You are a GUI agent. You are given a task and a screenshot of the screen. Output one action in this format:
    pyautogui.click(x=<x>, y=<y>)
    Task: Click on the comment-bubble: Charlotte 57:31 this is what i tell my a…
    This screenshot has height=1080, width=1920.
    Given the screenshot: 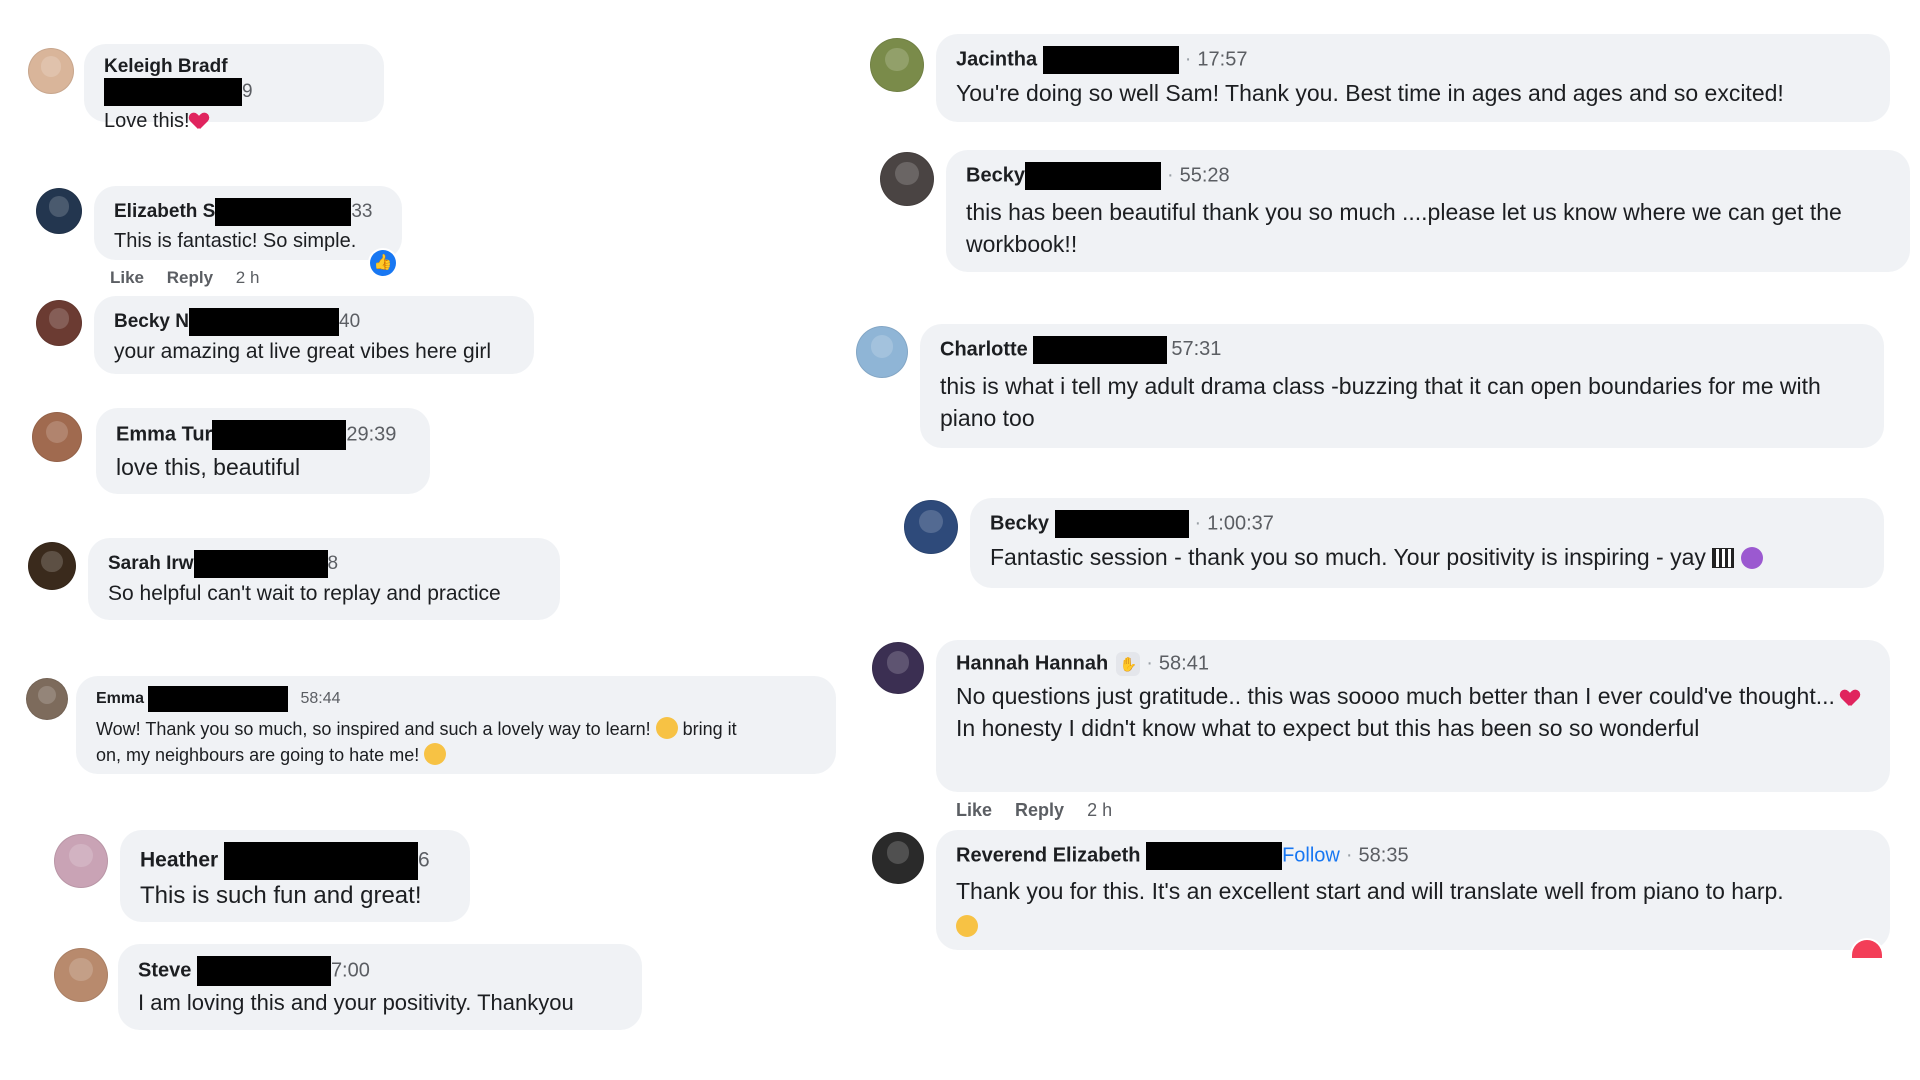 What is the action you would take?
    pyautogui.click(x=1402, y=386)
    